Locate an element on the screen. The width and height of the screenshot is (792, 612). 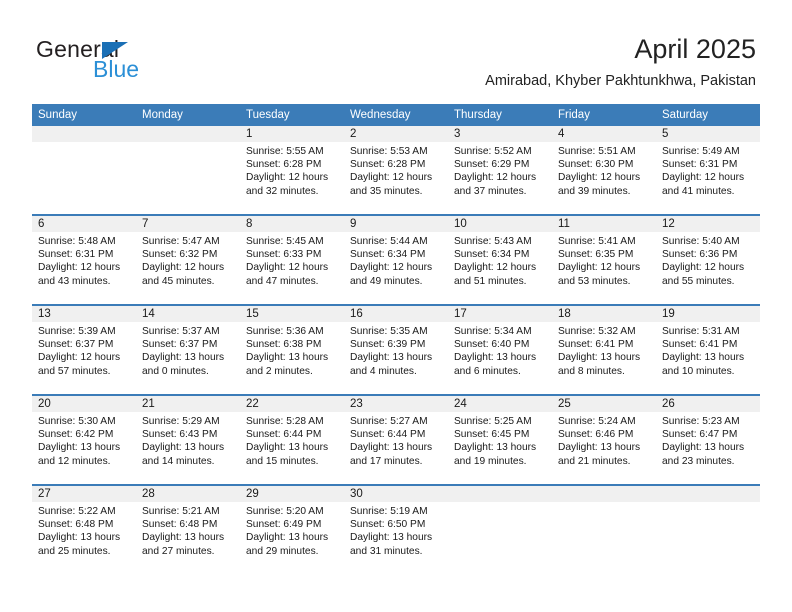
sunset-text: Sunset: 6:47 PM is located at coordinates (700, 435).